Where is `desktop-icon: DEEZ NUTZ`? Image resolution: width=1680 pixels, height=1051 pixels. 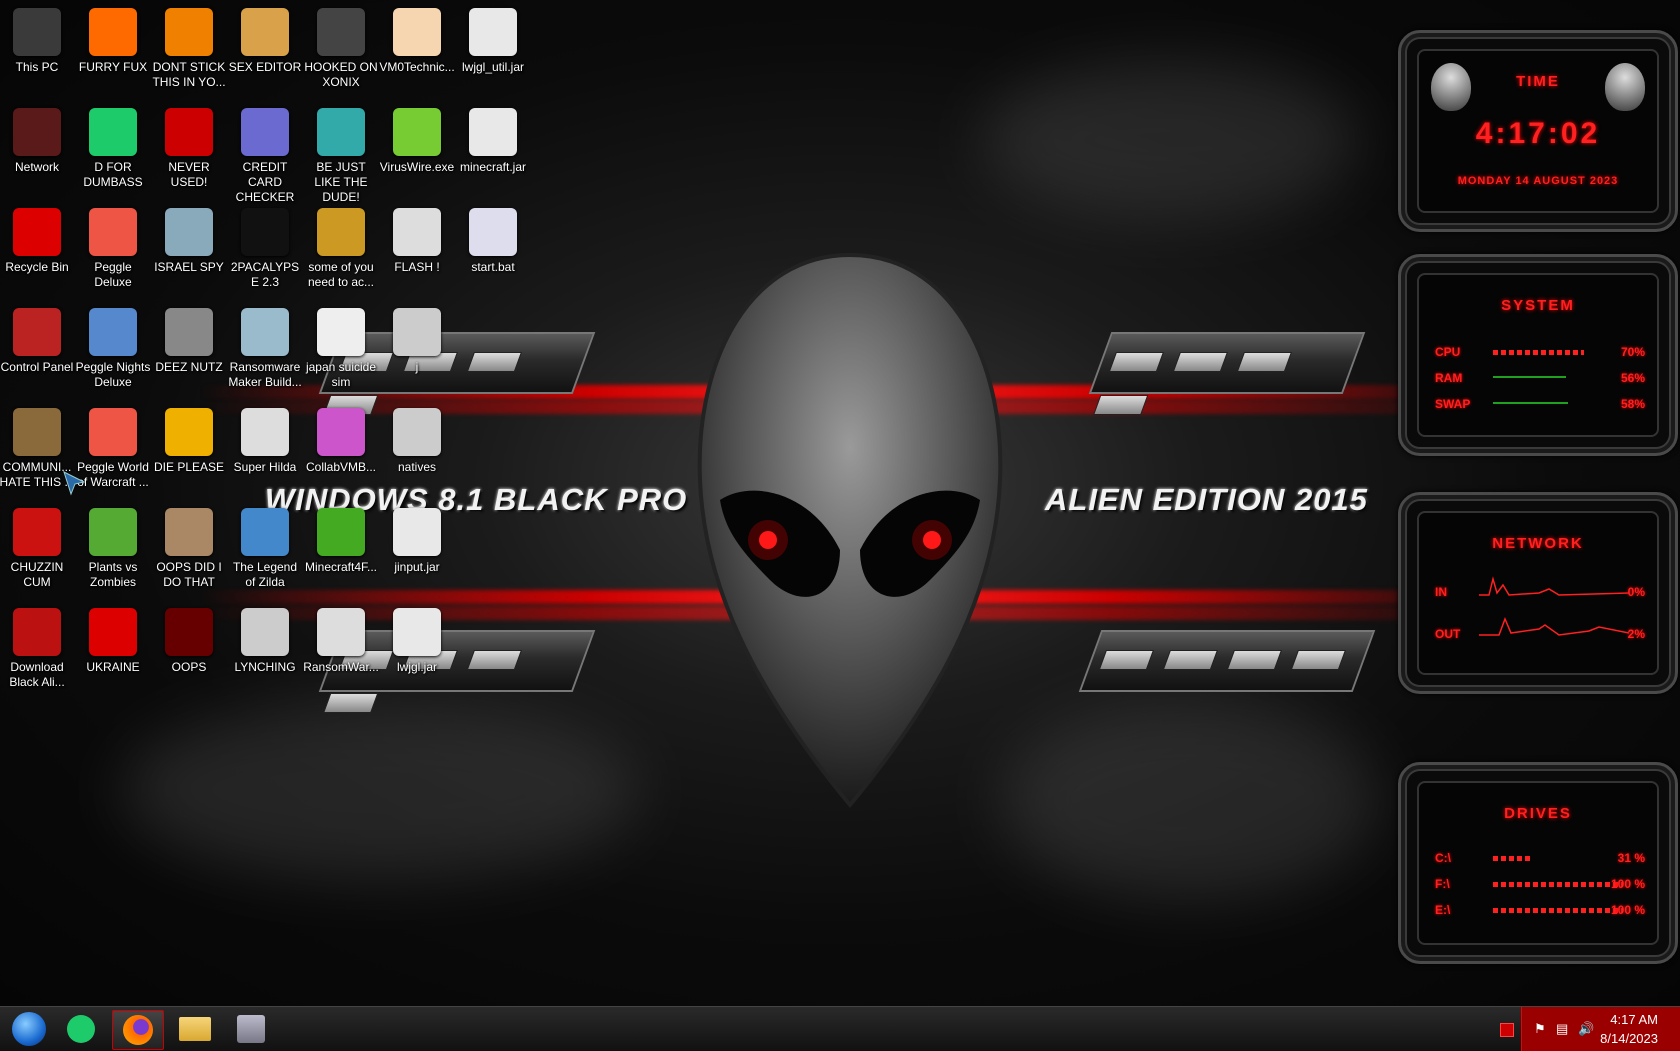 desktop-icon: DEEZ NUTZ is located at coordinates (189, 338).